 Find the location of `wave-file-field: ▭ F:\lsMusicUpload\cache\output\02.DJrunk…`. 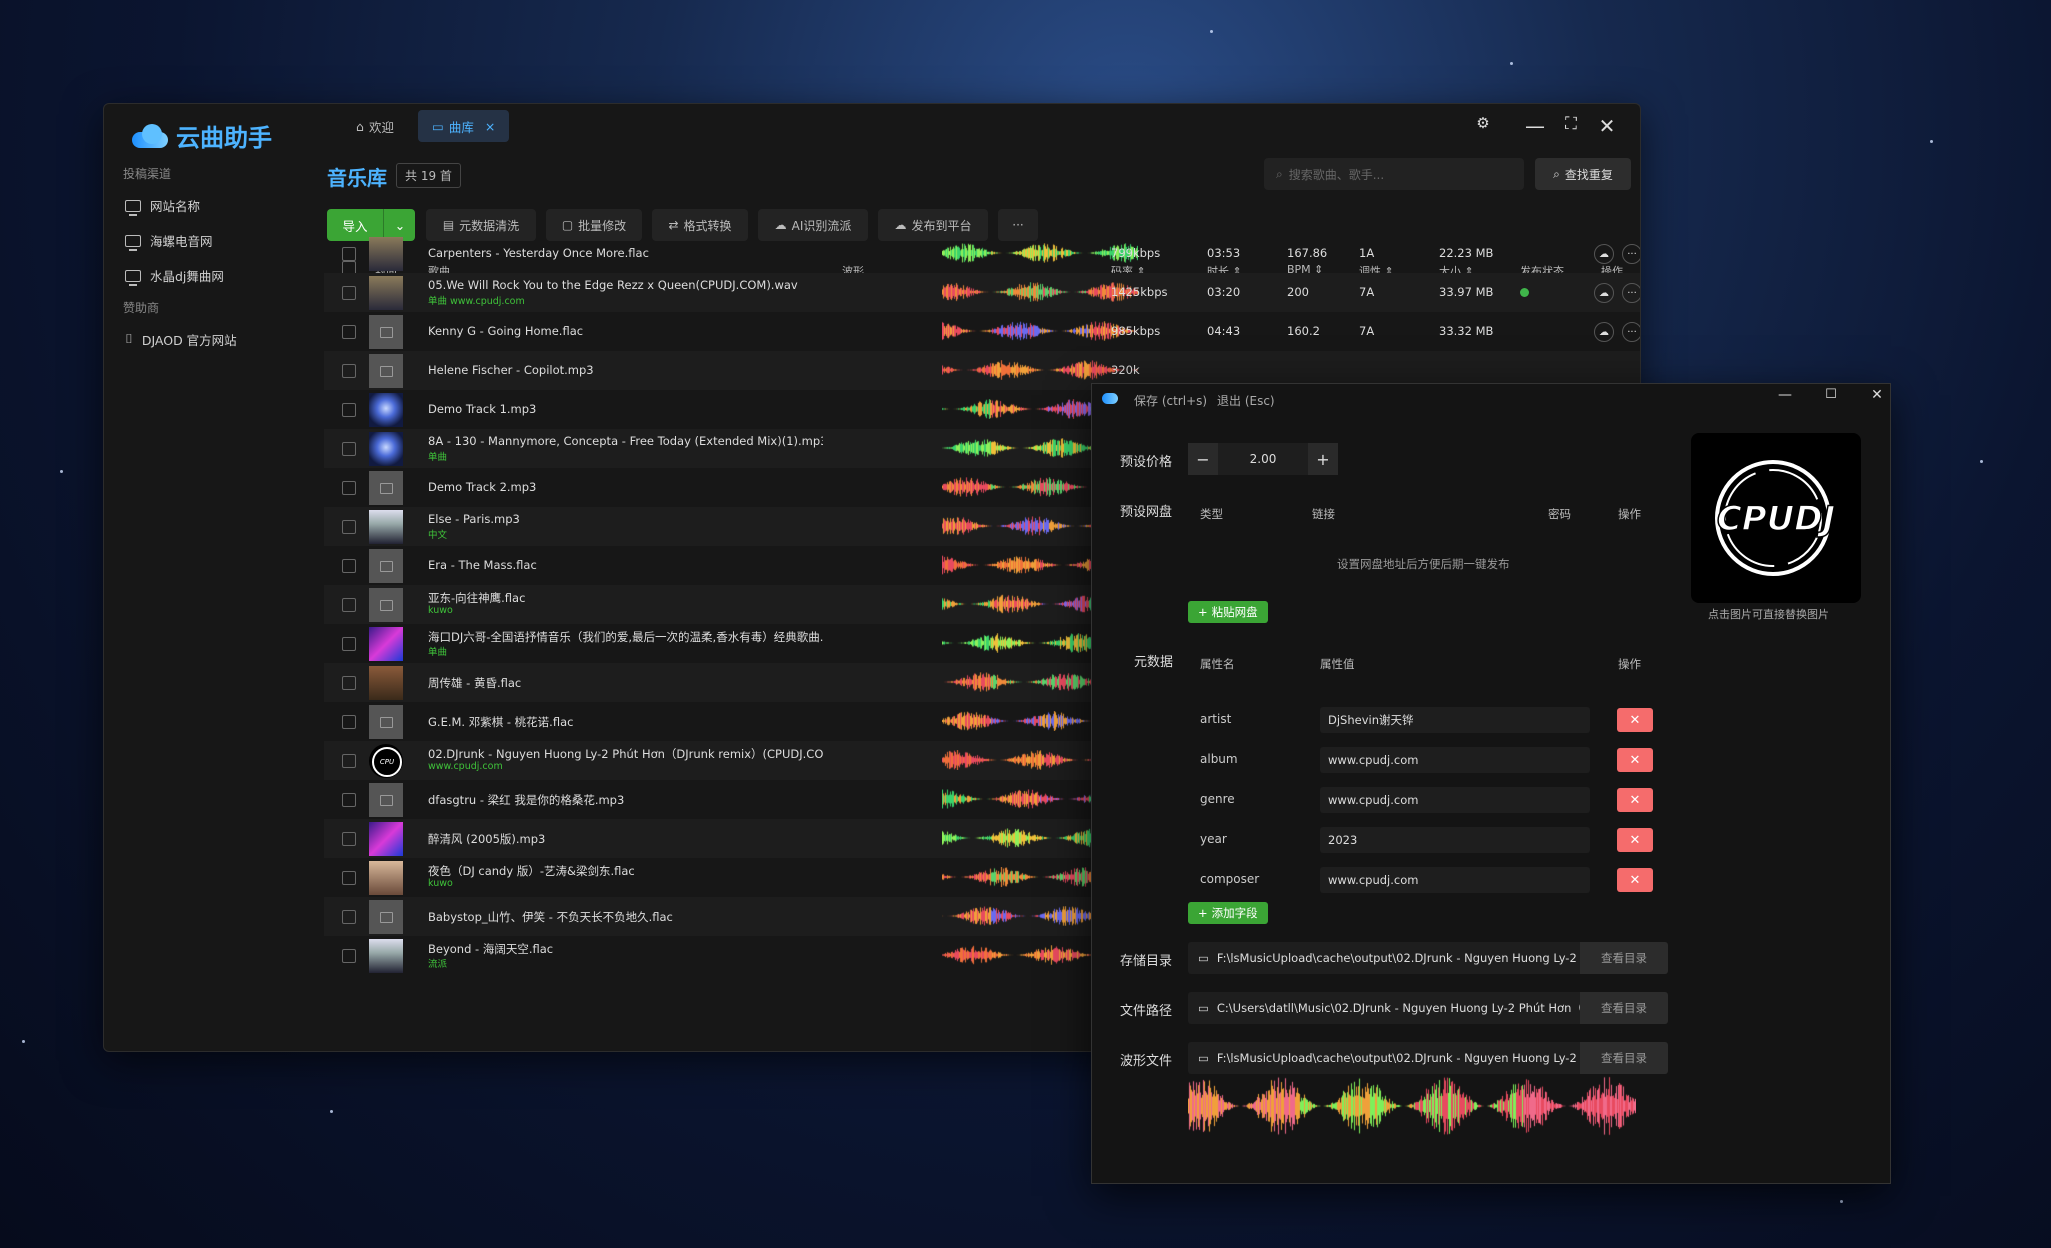

wave-file-field: ▭ F:\lsMusicUpload\cache\output\02.DJrunk… is located at coordinates (1384, 1058).